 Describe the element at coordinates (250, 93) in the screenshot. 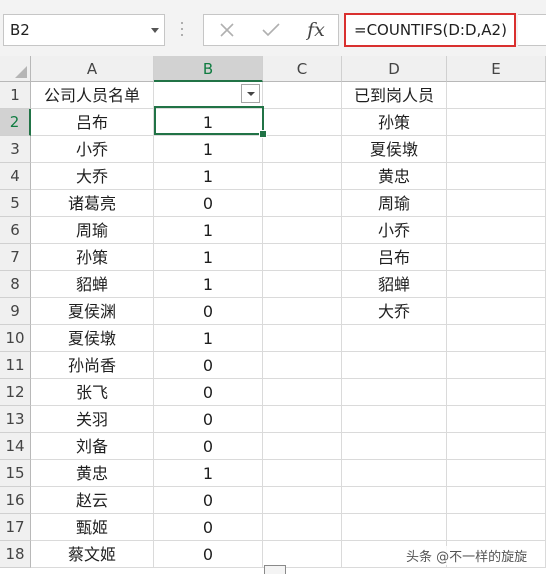

I see `filter-dropdown-button` at that location.